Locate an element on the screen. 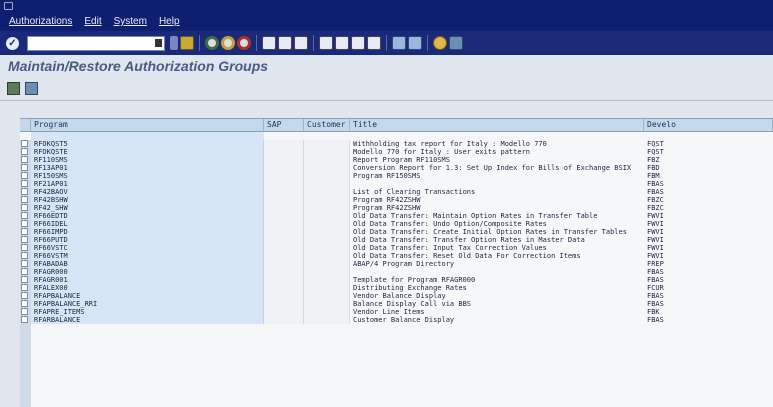 This screenshot has height=407, width=773. program-cell: RFOKQSTE is located at coordinates (147, 152).